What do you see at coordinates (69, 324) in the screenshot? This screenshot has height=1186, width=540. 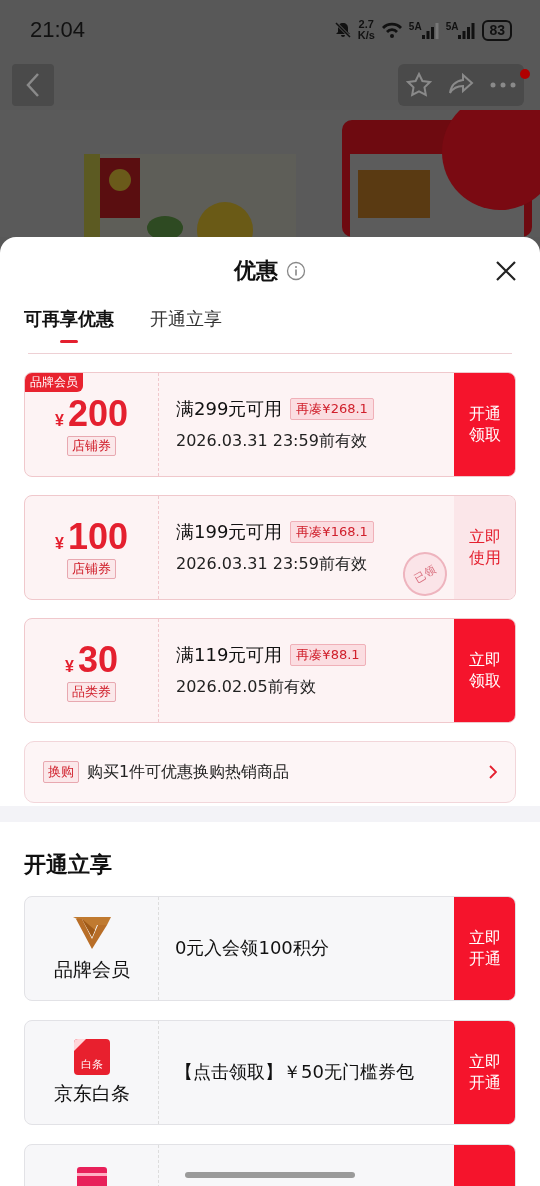 I see `tab: 可再享优惠` at bounding box center [69, 324].